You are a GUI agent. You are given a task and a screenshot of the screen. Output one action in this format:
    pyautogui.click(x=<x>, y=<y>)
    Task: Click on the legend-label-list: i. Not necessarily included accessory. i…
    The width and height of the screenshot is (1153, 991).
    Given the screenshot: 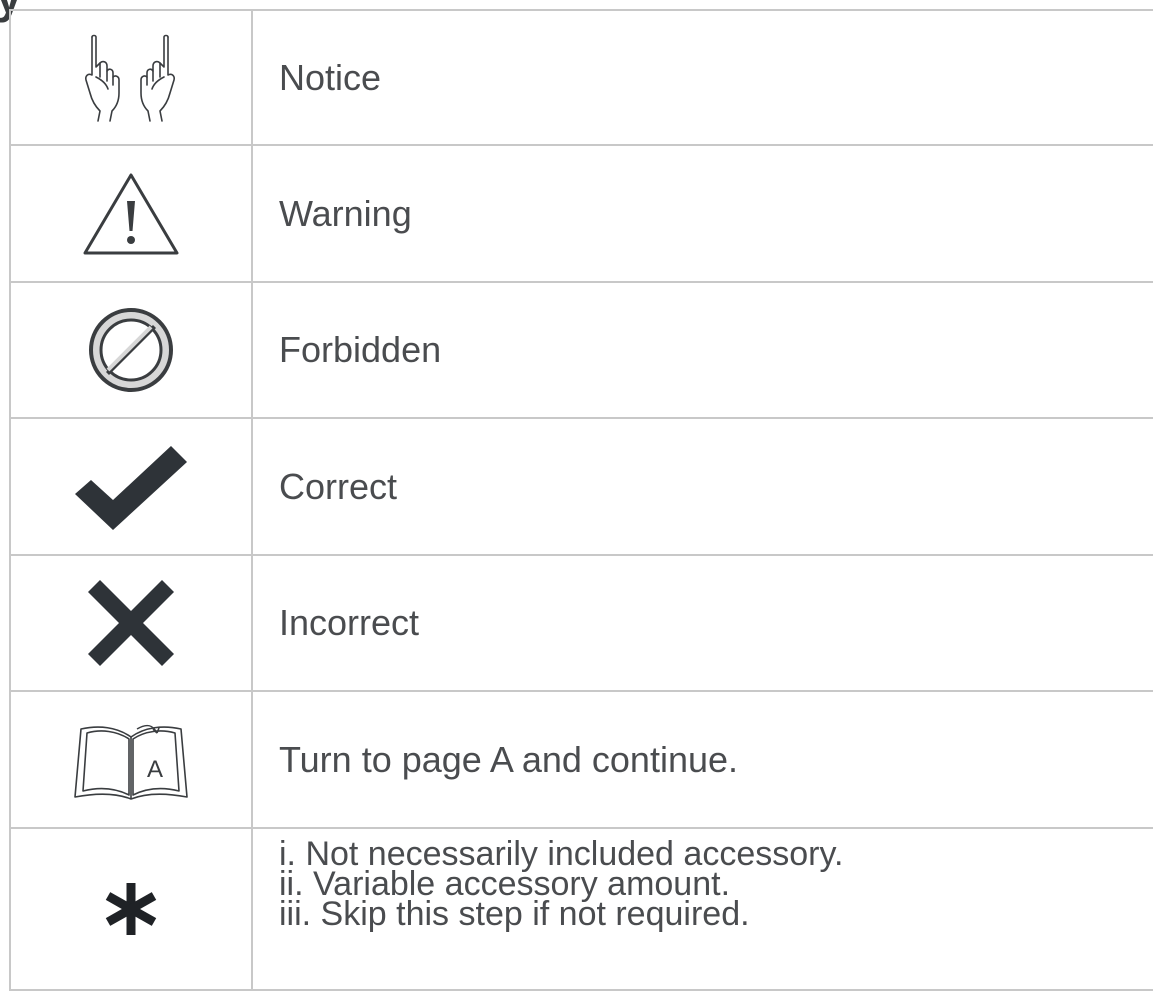 What is the action you would take?
    pyautogui.click(x=702, y=909)
    